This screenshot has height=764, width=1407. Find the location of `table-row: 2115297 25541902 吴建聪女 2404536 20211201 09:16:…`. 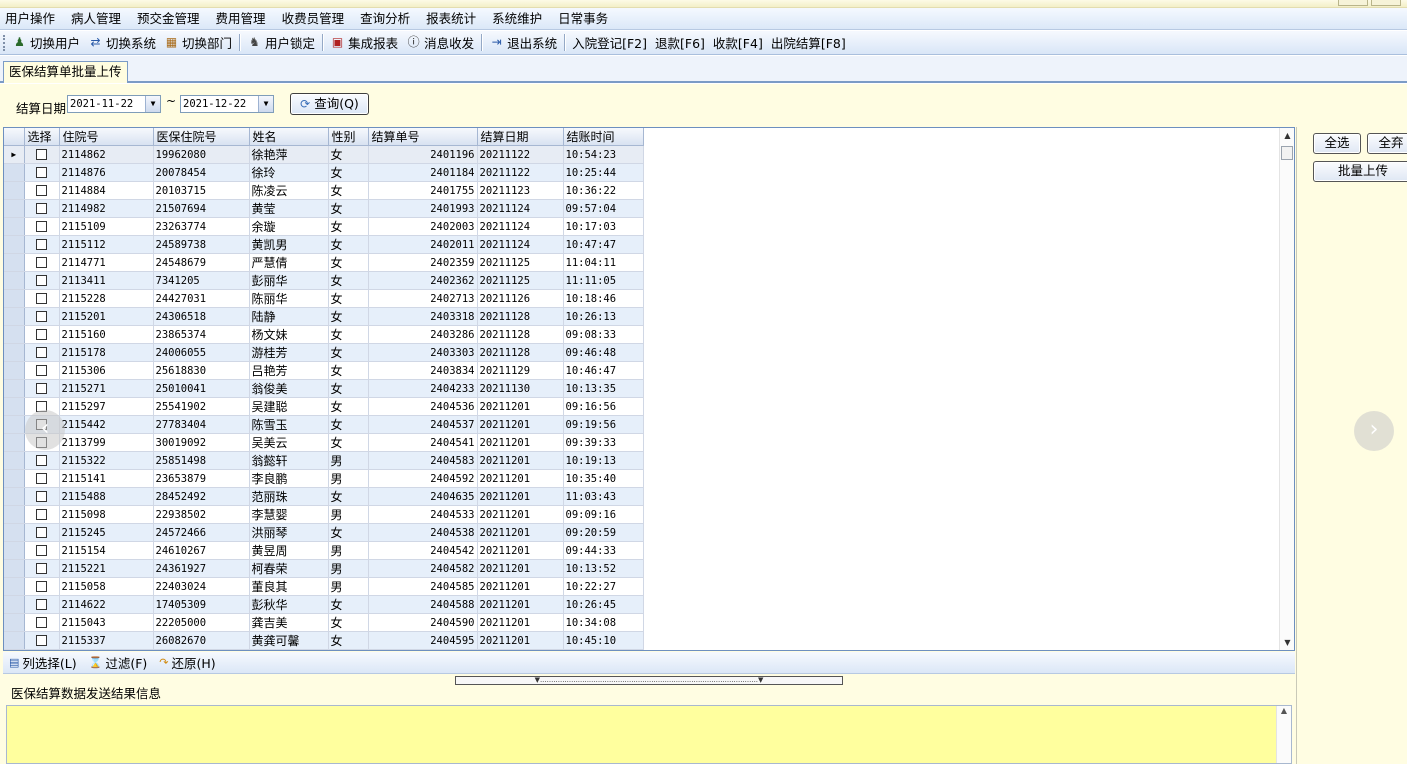

table-row: 2115297 25541902 吴建聪女 2404536 20211201 09:16:… is located at coordinates (324, 406).